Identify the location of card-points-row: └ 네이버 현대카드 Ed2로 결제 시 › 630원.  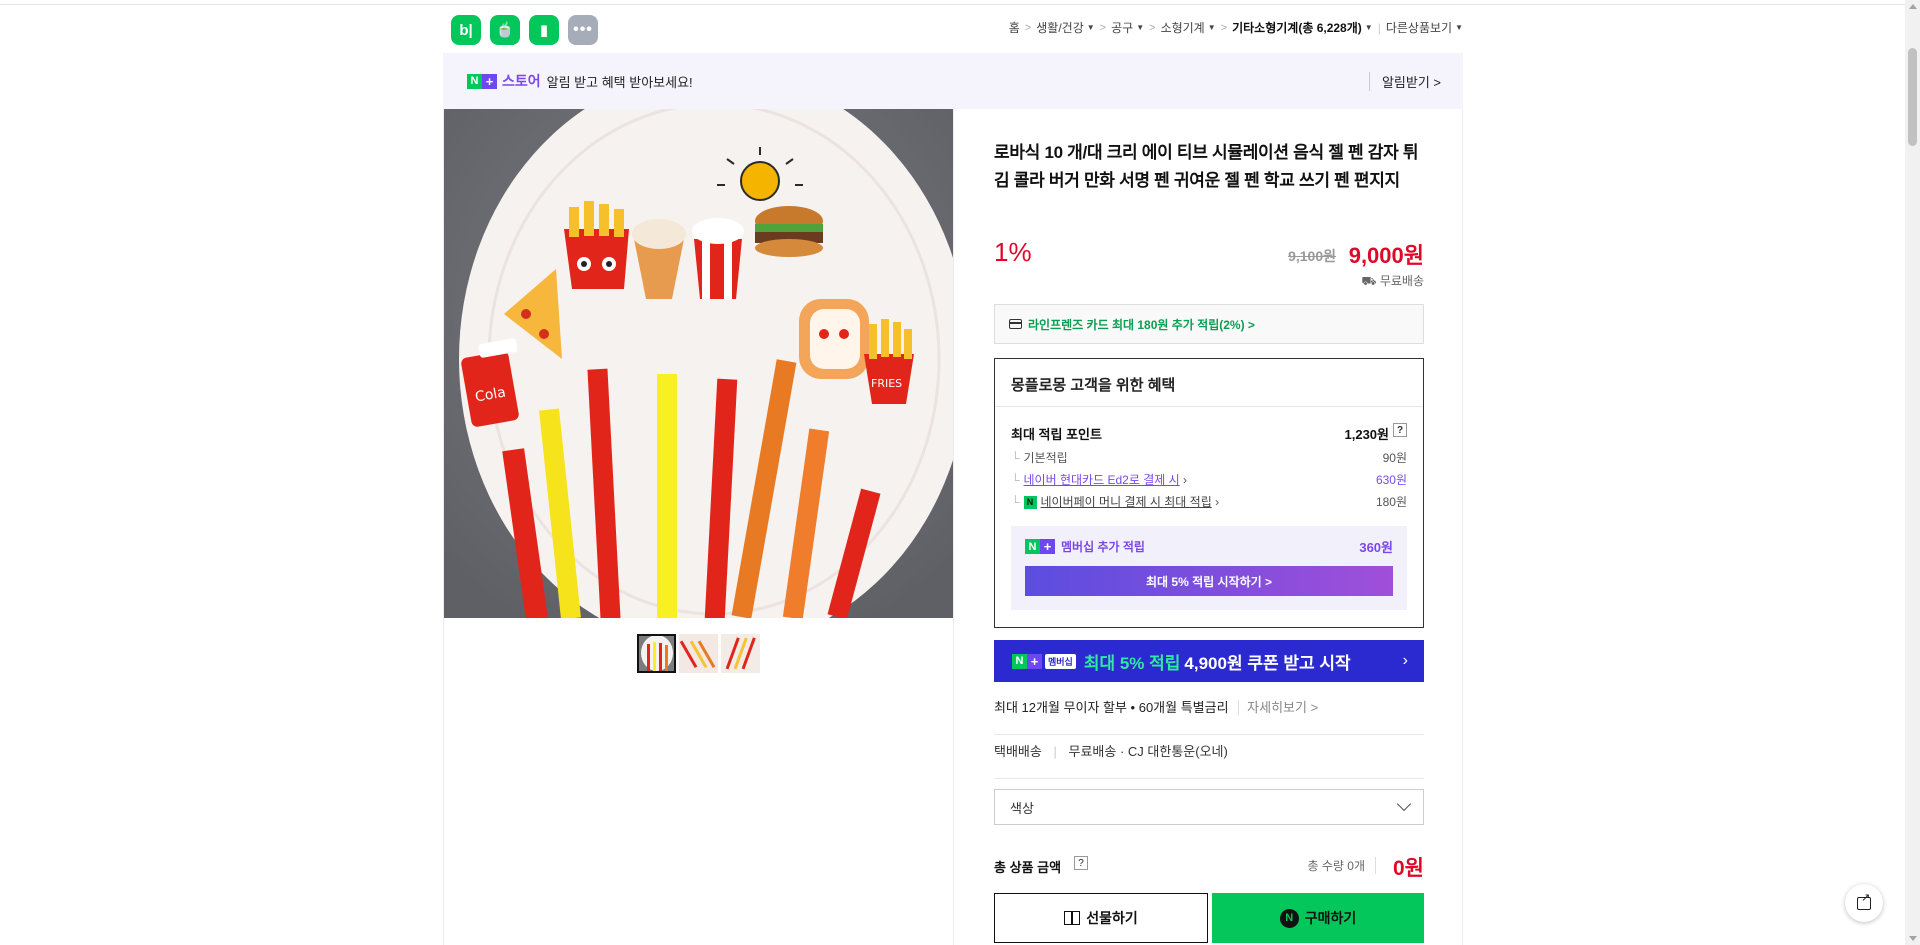
(1209, 479).